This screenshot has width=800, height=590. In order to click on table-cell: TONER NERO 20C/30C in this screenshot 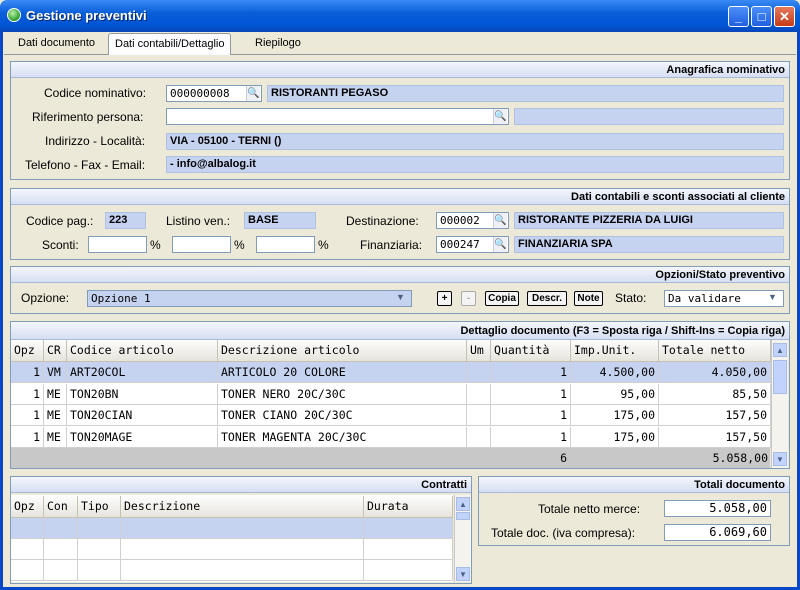, I will do `click(342, 394)`.